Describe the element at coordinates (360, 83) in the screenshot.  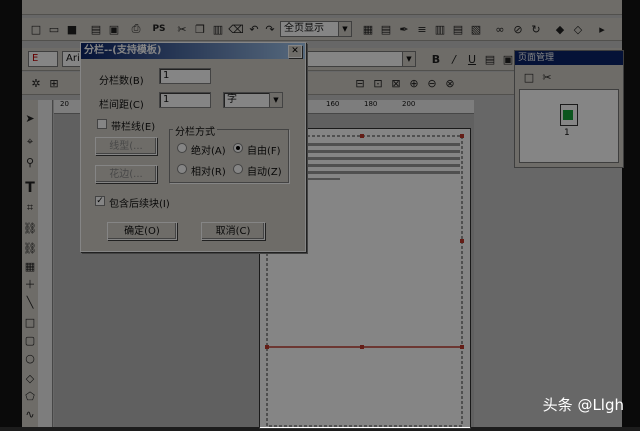
I see `tool-icon: ⊟` at that location.